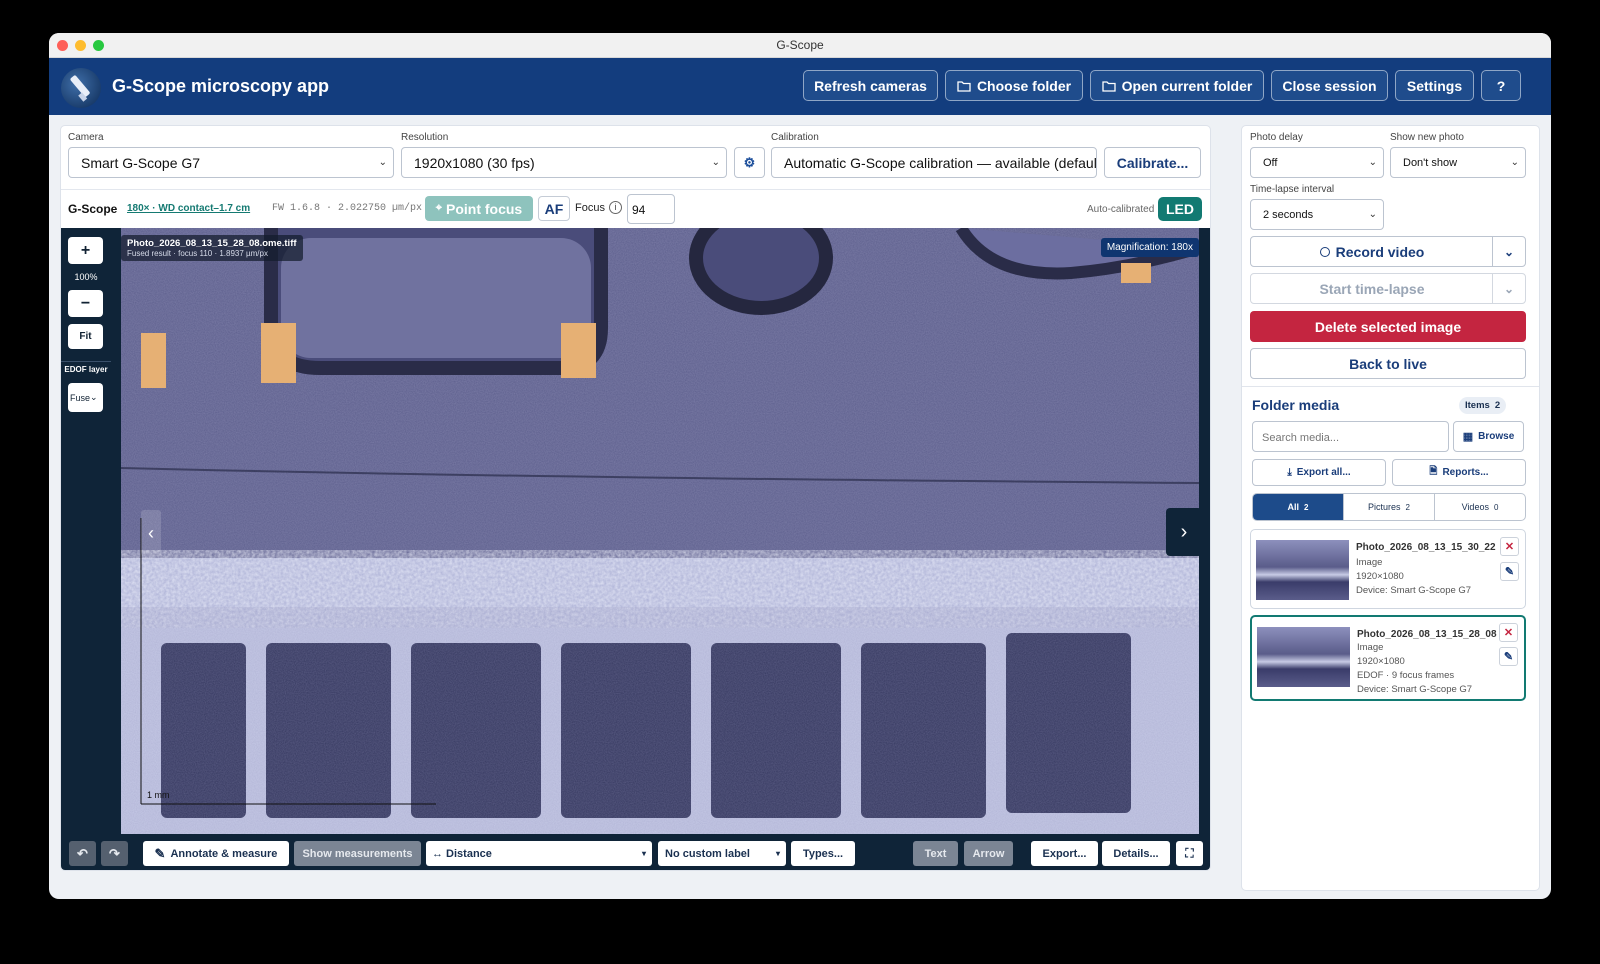  I want to click on info-icon: i, so click(615, 207).